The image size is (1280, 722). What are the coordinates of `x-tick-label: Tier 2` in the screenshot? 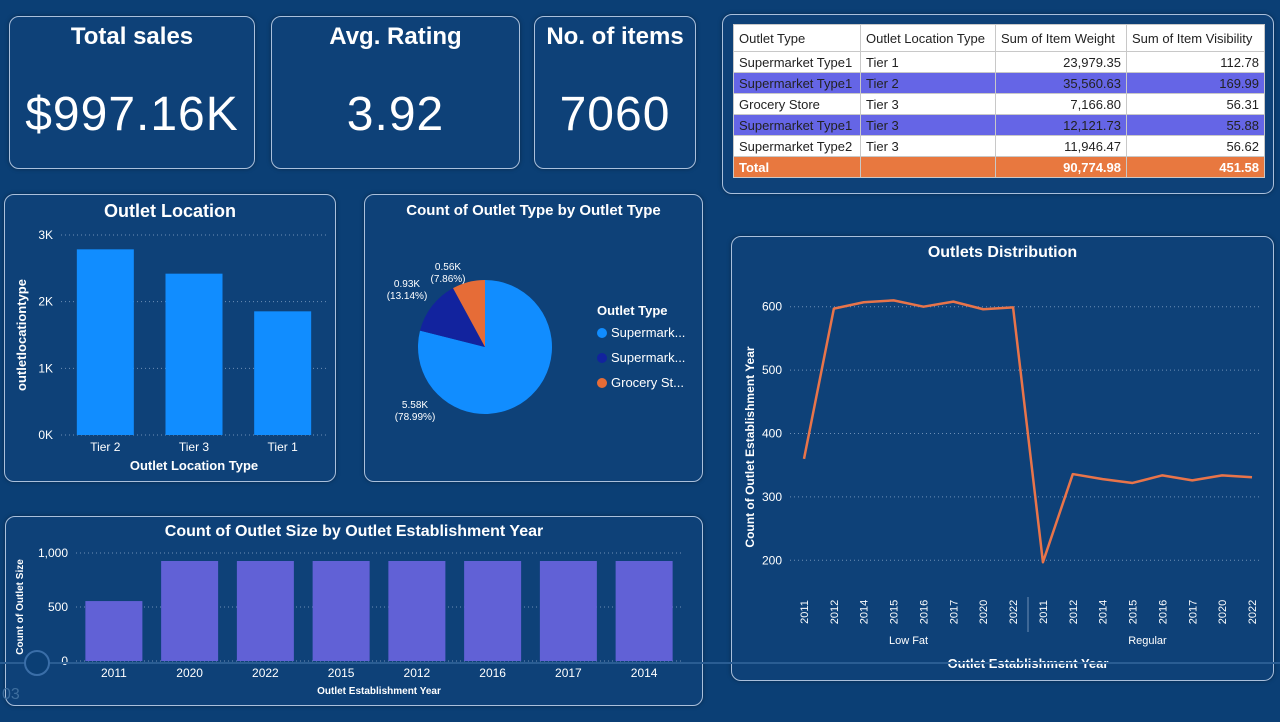 It's located at (105, 447).